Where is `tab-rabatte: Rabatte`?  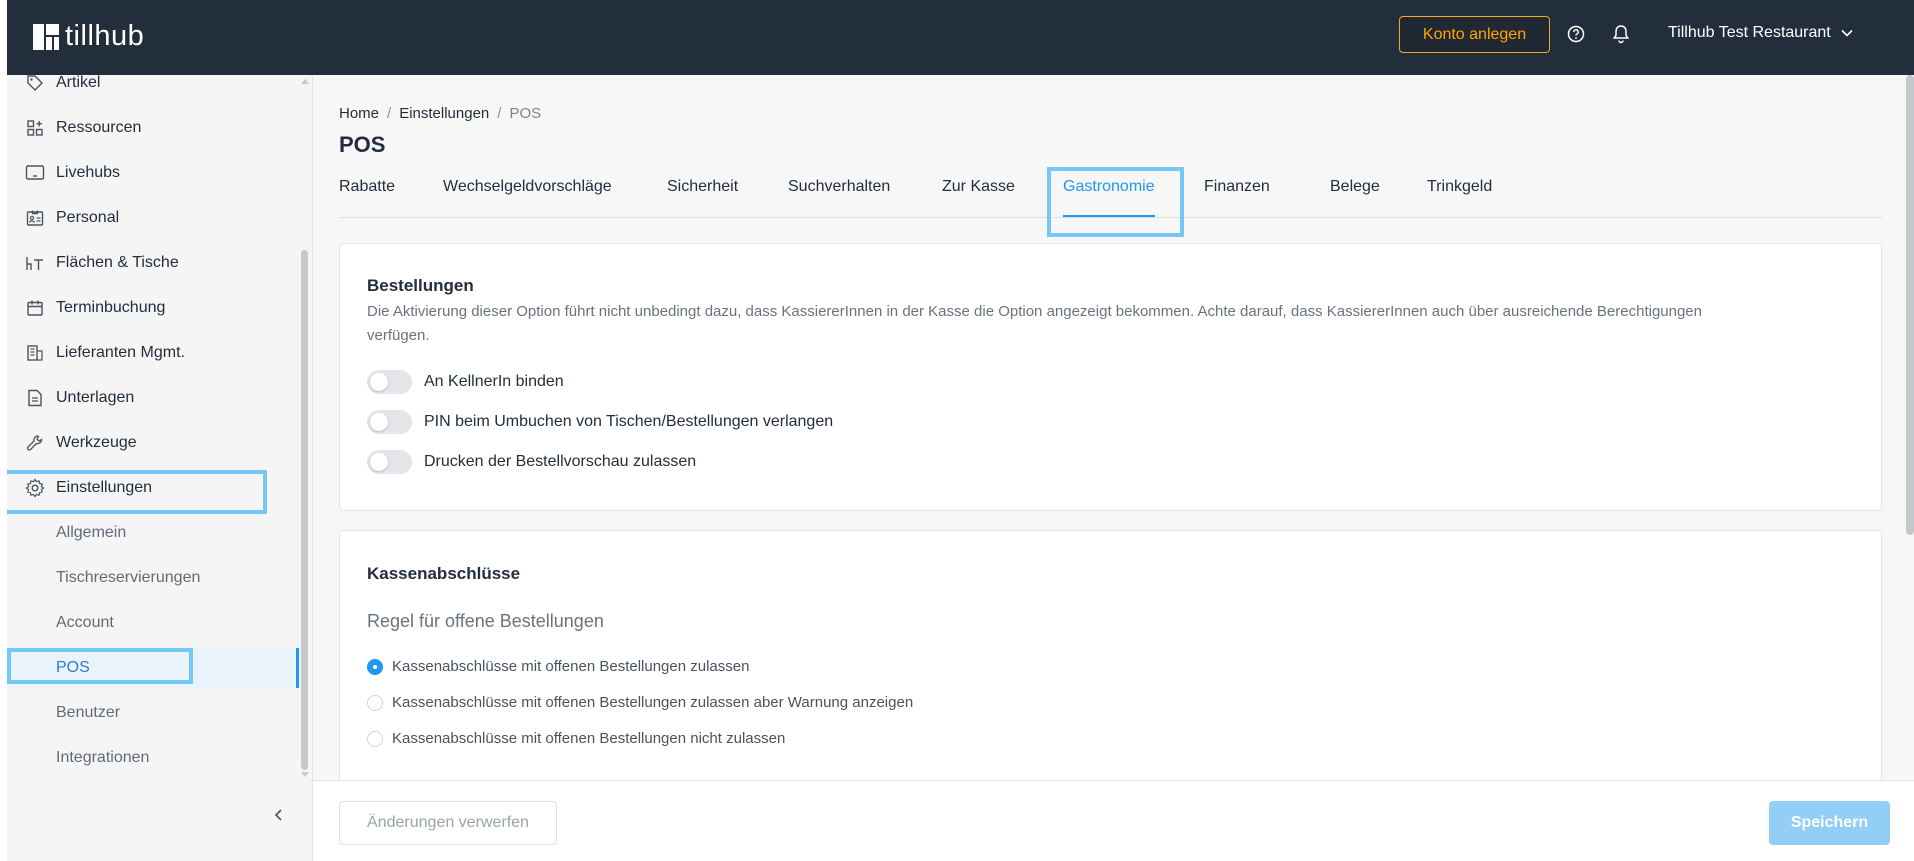 tab-rabatte: Rabatte is located at coordinates (367, 197).